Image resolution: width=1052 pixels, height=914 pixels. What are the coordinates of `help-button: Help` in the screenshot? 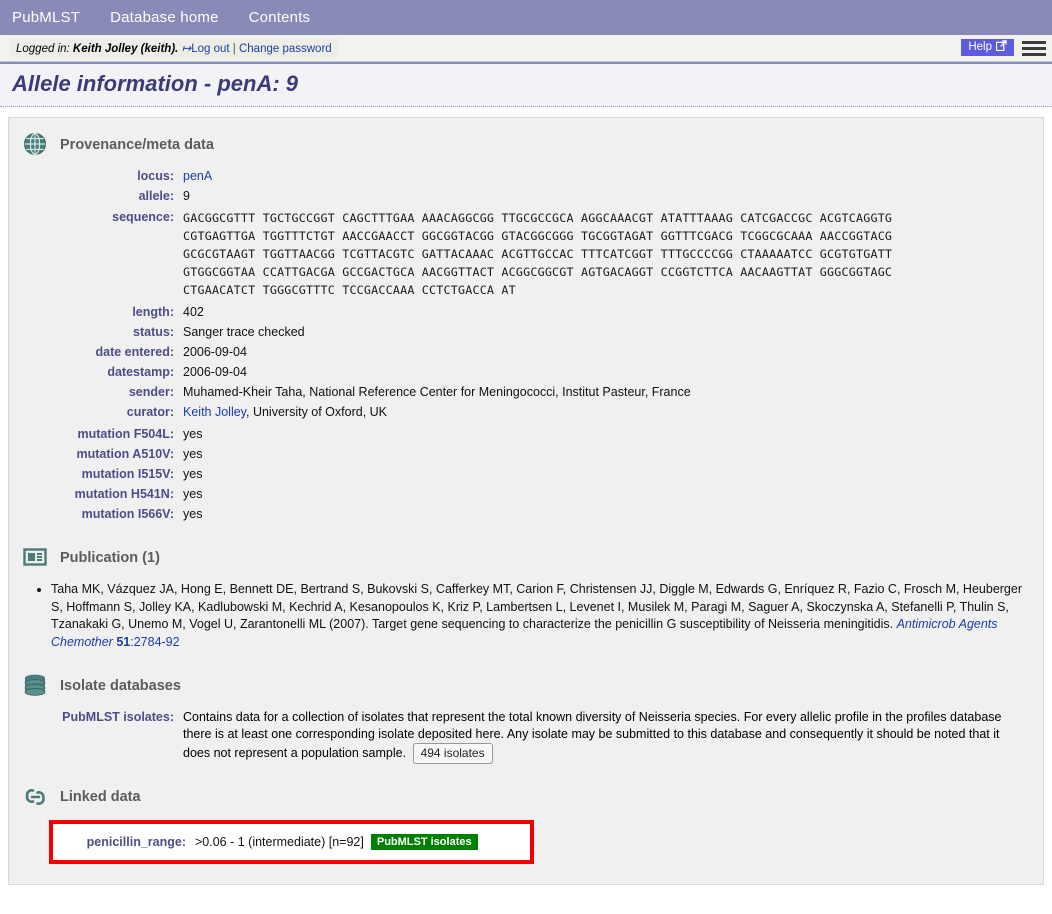 It's located at (987, 47).